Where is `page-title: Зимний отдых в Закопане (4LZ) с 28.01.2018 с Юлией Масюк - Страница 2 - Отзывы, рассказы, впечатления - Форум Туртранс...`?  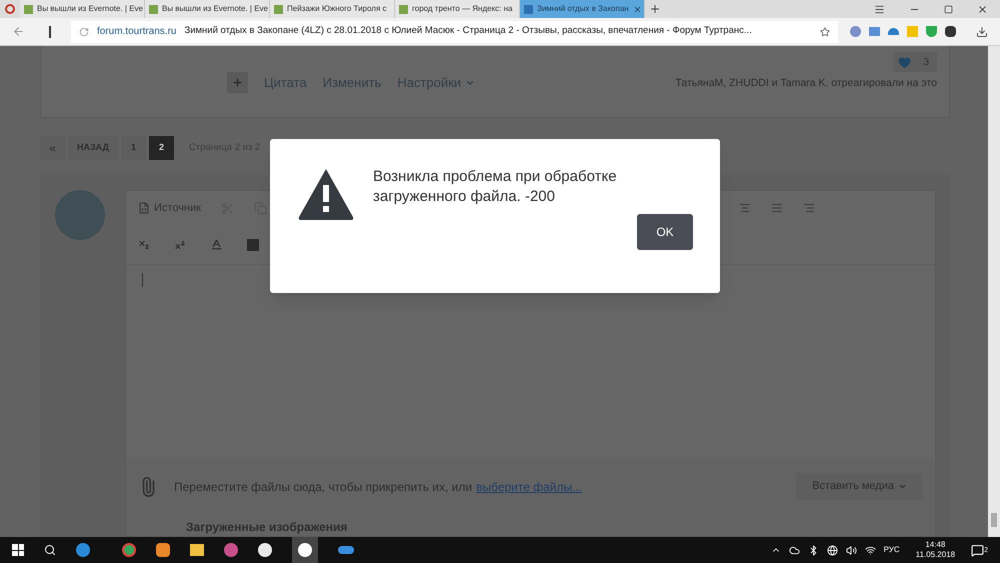
page-title: Зимний отдых в Закопане (4LZ) с 28.01.2018 с Юлией Масюк - Страница 2 - Отзывы, рассказы, впечатления - Форум Туртранс... is located at coordinates (468, 31).